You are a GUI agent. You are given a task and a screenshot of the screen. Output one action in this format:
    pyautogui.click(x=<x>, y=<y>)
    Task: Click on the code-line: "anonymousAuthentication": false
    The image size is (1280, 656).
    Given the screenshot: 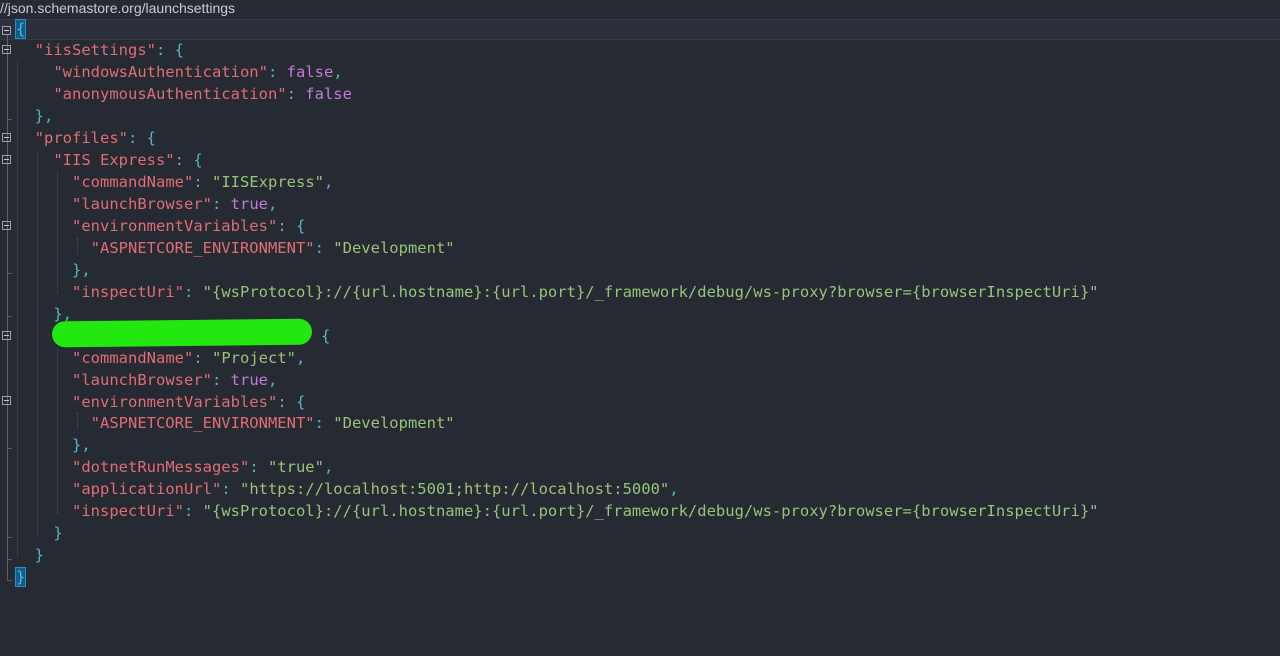 What is the action you would take?
    pyautogui.click(x=184, y=94)
    